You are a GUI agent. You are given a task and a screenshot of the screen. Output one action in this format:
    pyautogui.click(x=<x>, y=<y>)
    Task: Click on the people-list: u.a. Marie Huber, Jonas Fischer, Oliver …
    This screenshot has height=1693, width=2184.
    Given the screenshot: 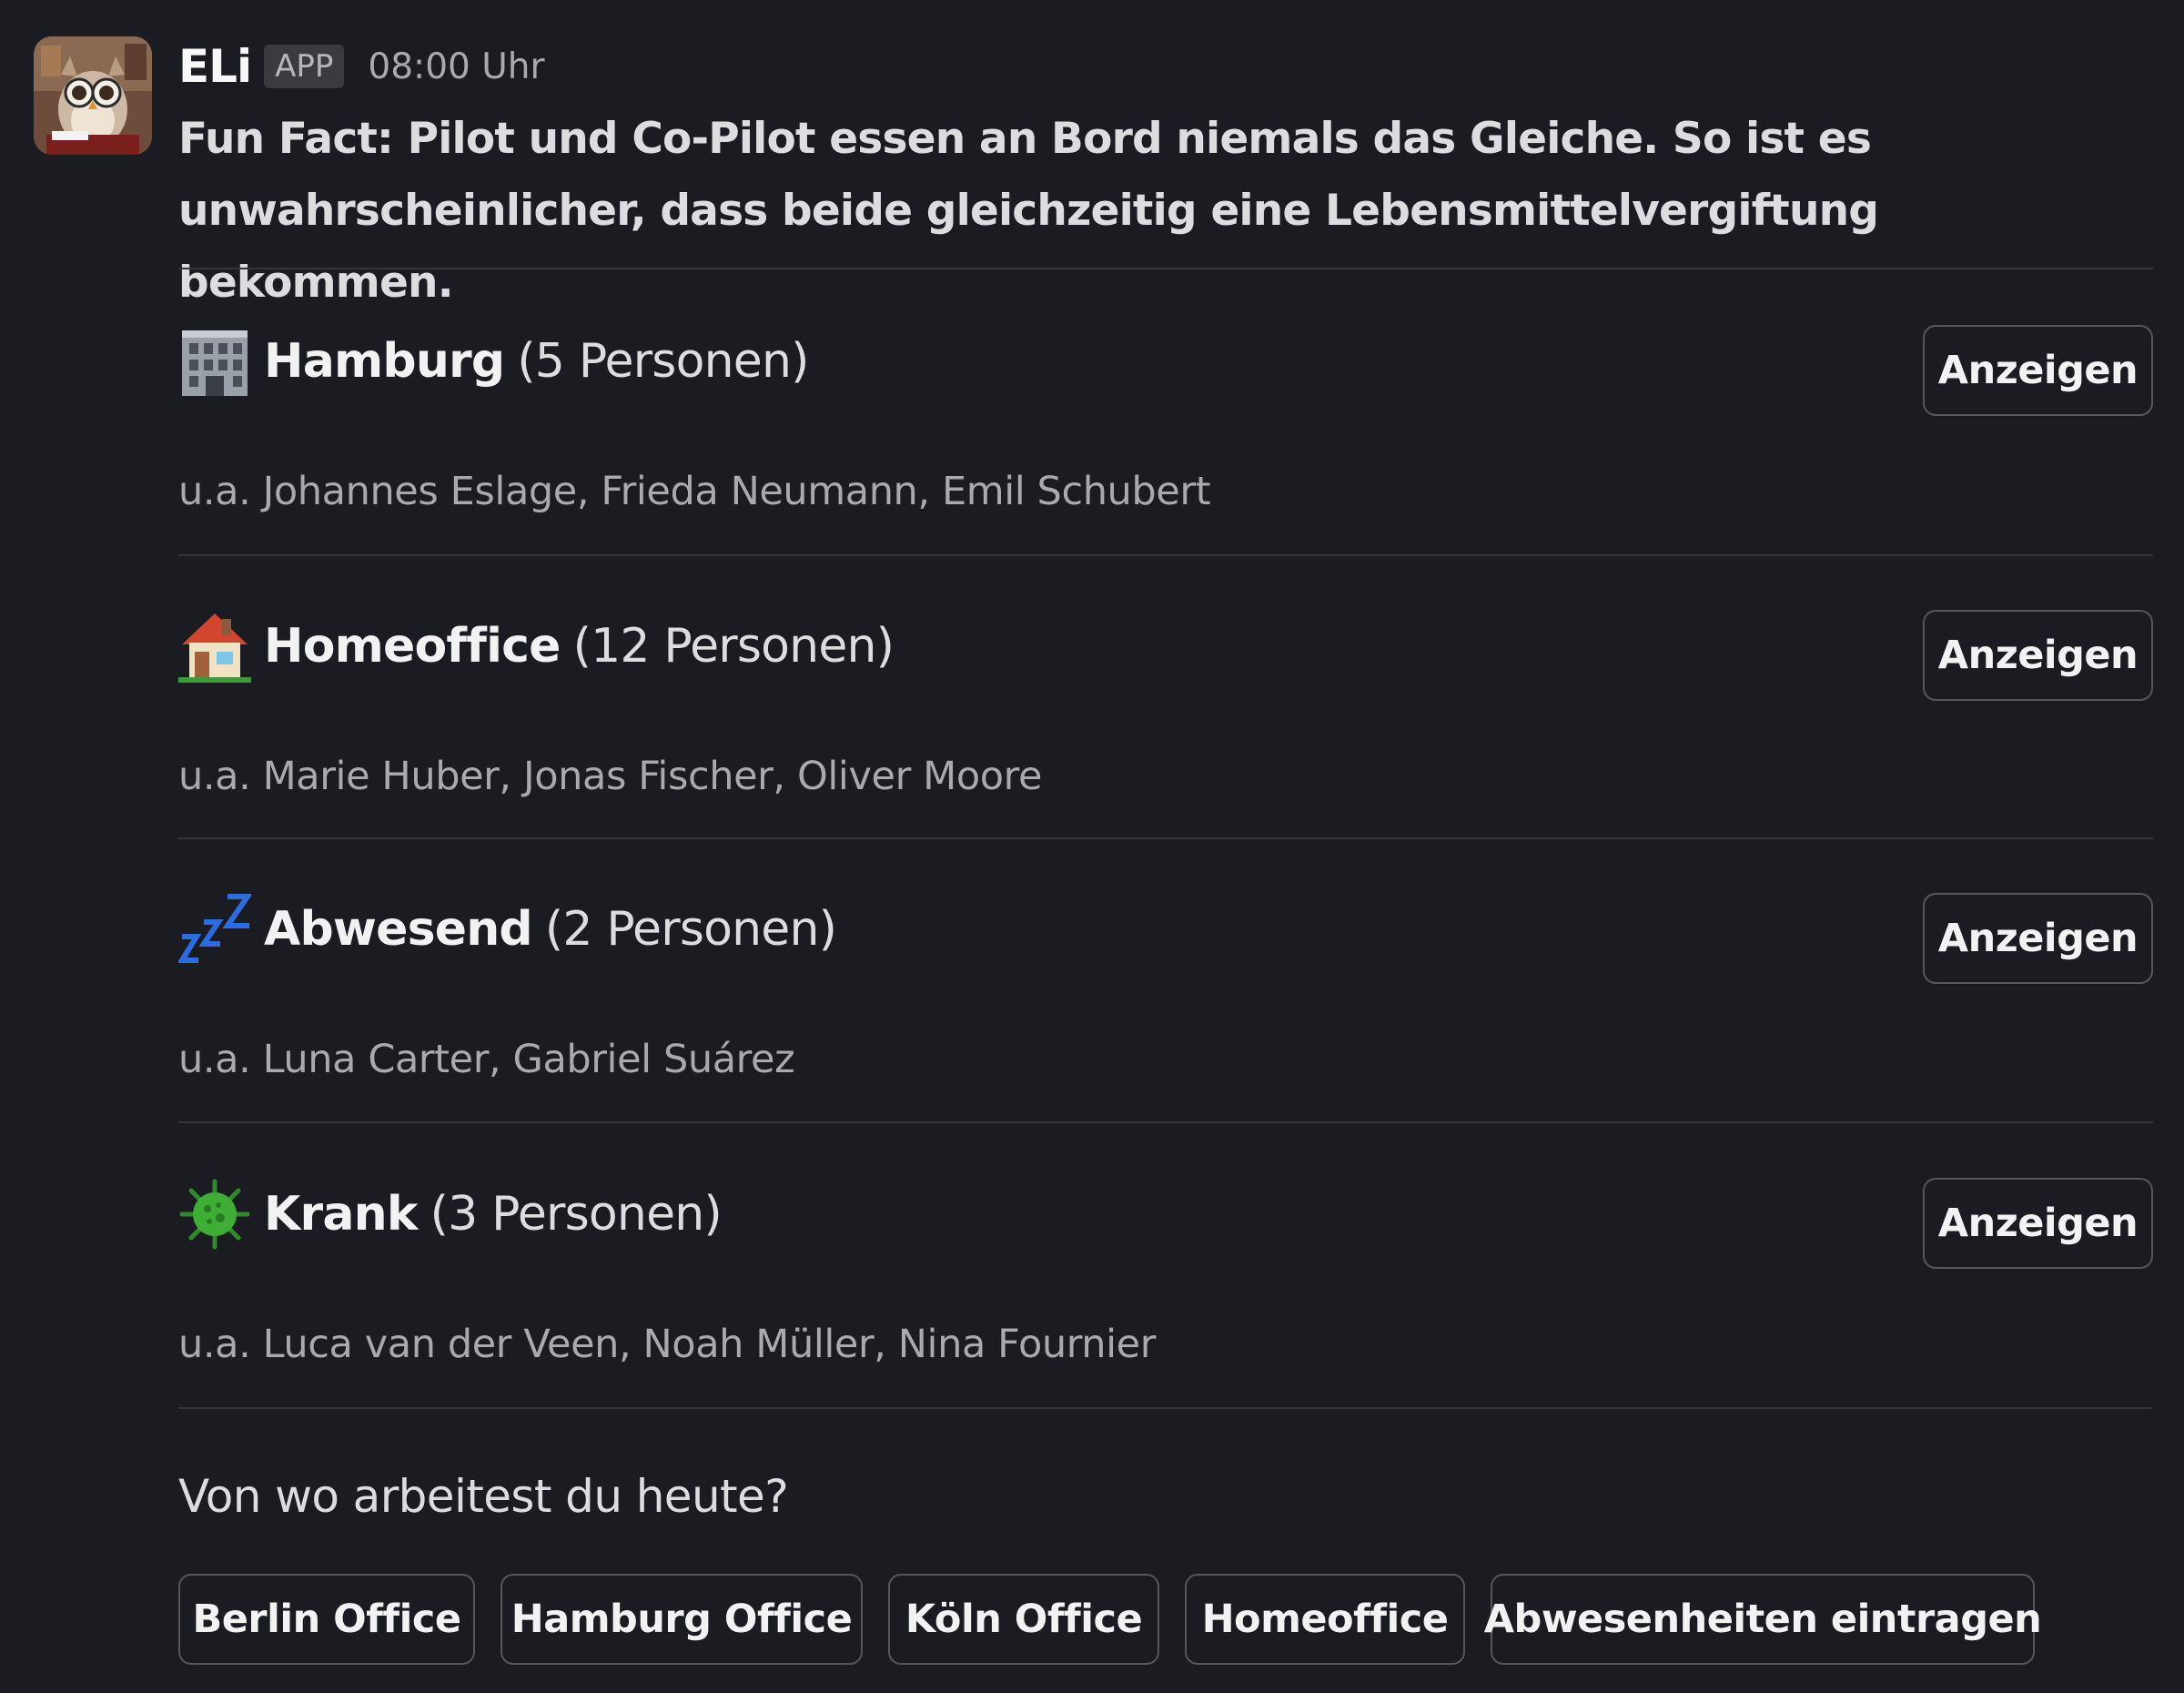 What is the action you would take?
    pyautogui.click(x=611, y=776)
    